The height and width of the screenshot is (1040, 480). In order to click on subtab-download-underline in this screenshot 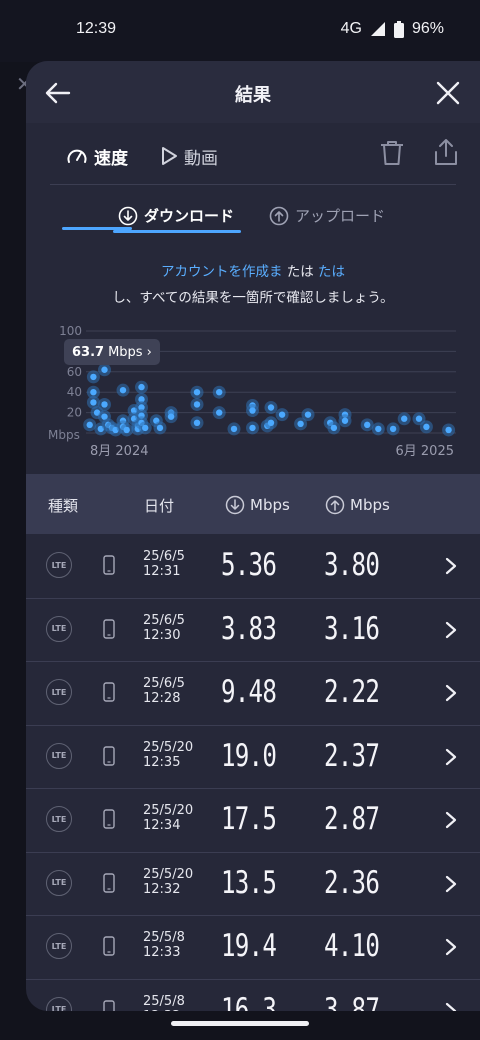, I will do `click(177, 231)`.